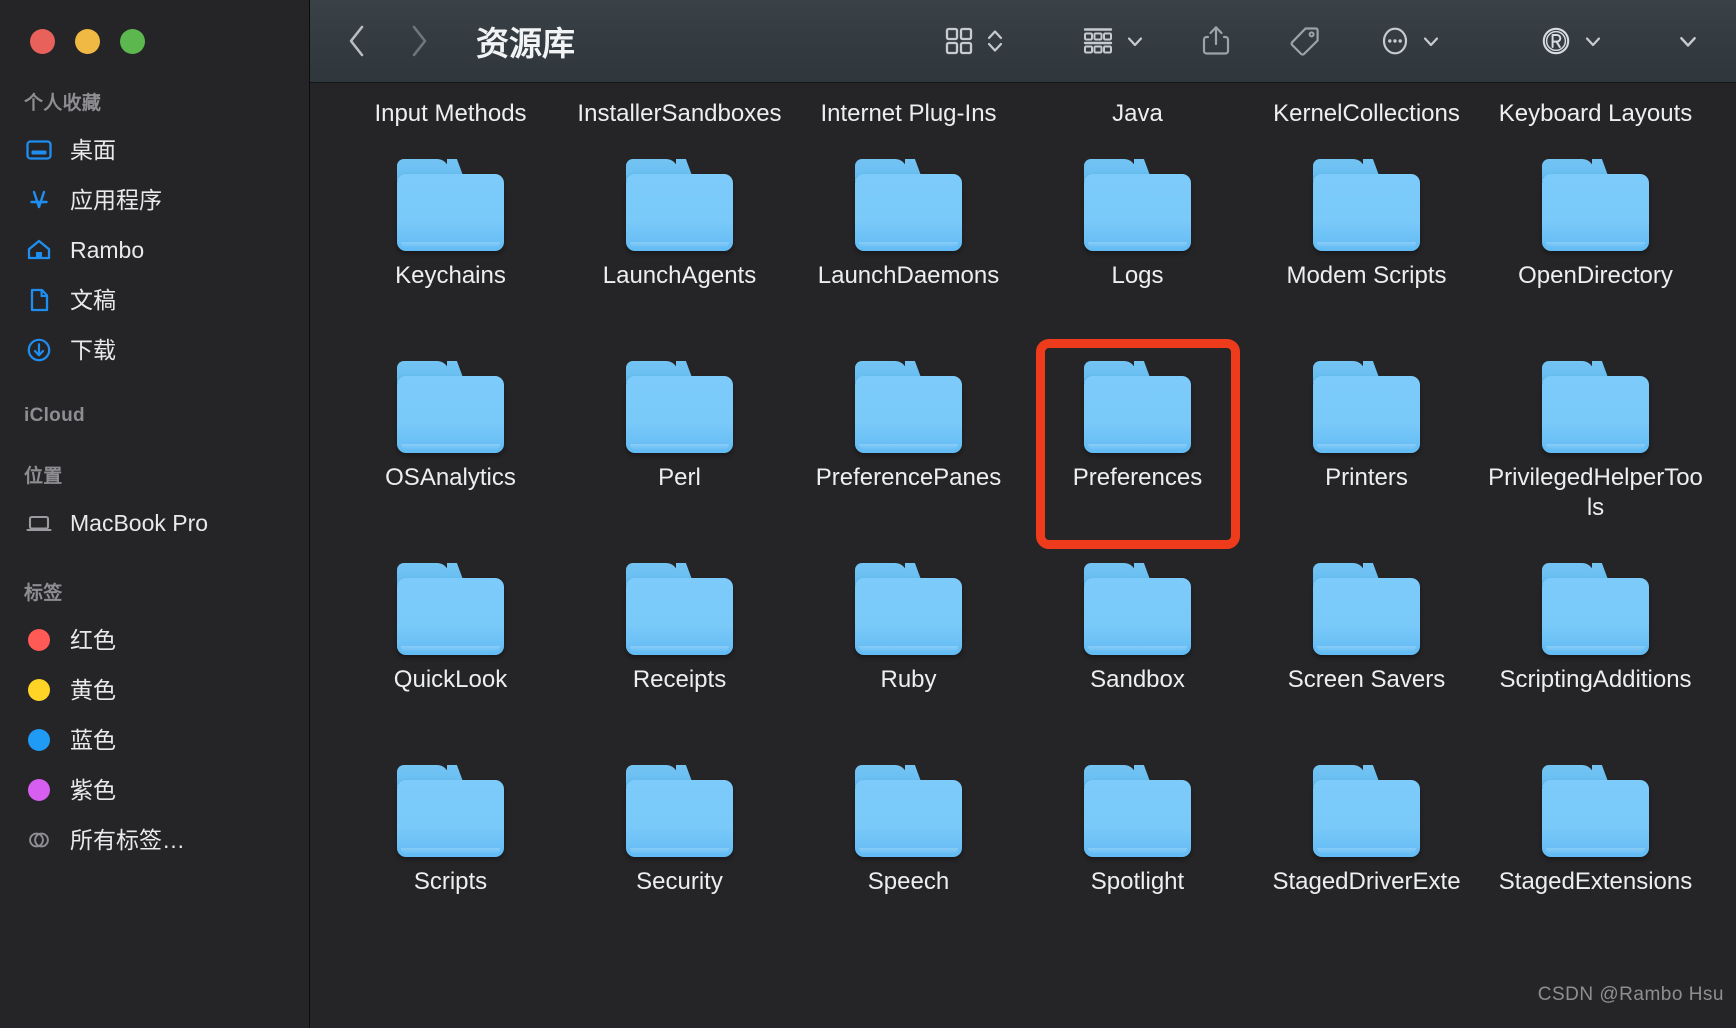  What do you see at coordinates (973, 41) in the screenshot?
I see `view-grid-button` at bounding box center [973, 41].